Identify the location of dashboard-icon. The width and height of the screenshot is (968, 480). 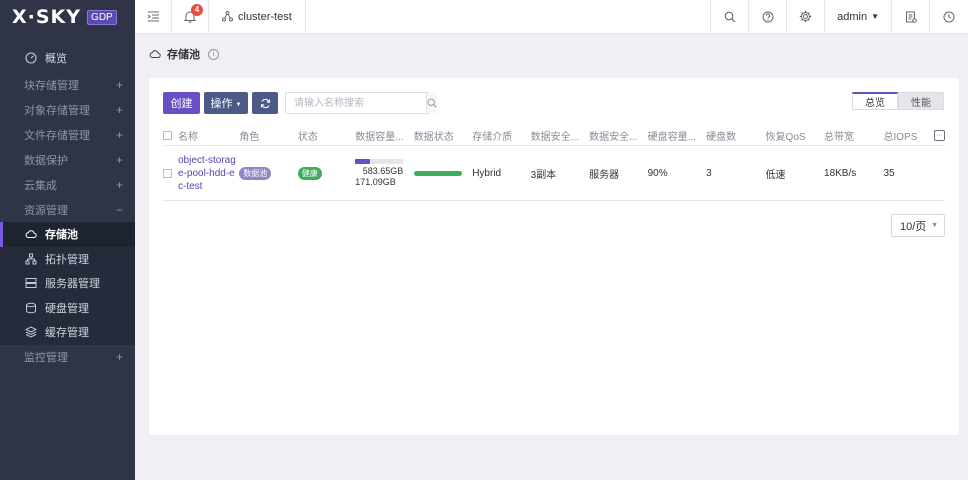
(30, 58).